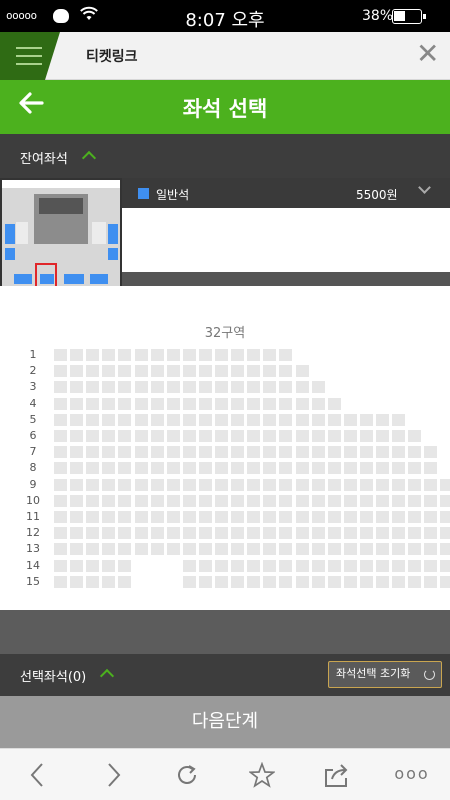  Describe the element at coordinates (412, 774) in the screenshot. I see `more-icon: ooo` at that location.